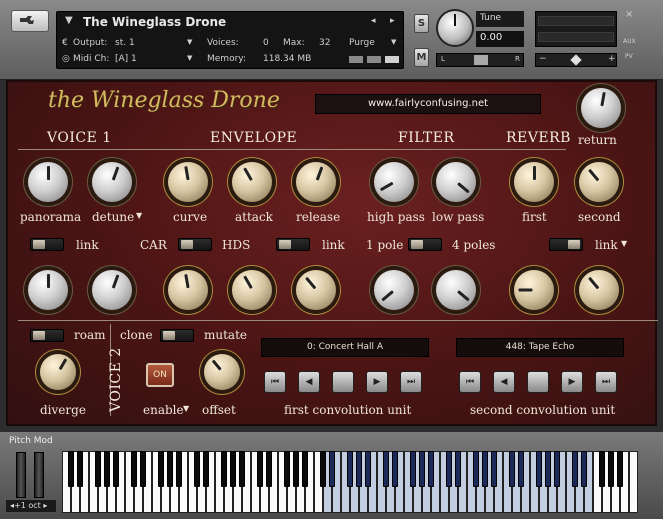 This screenshot has width=663, height=519. What do you see at coordinates (606, 382) in the screenshot?
I see `conv2-last-button: ⏭` at bounding box center [606, 382].